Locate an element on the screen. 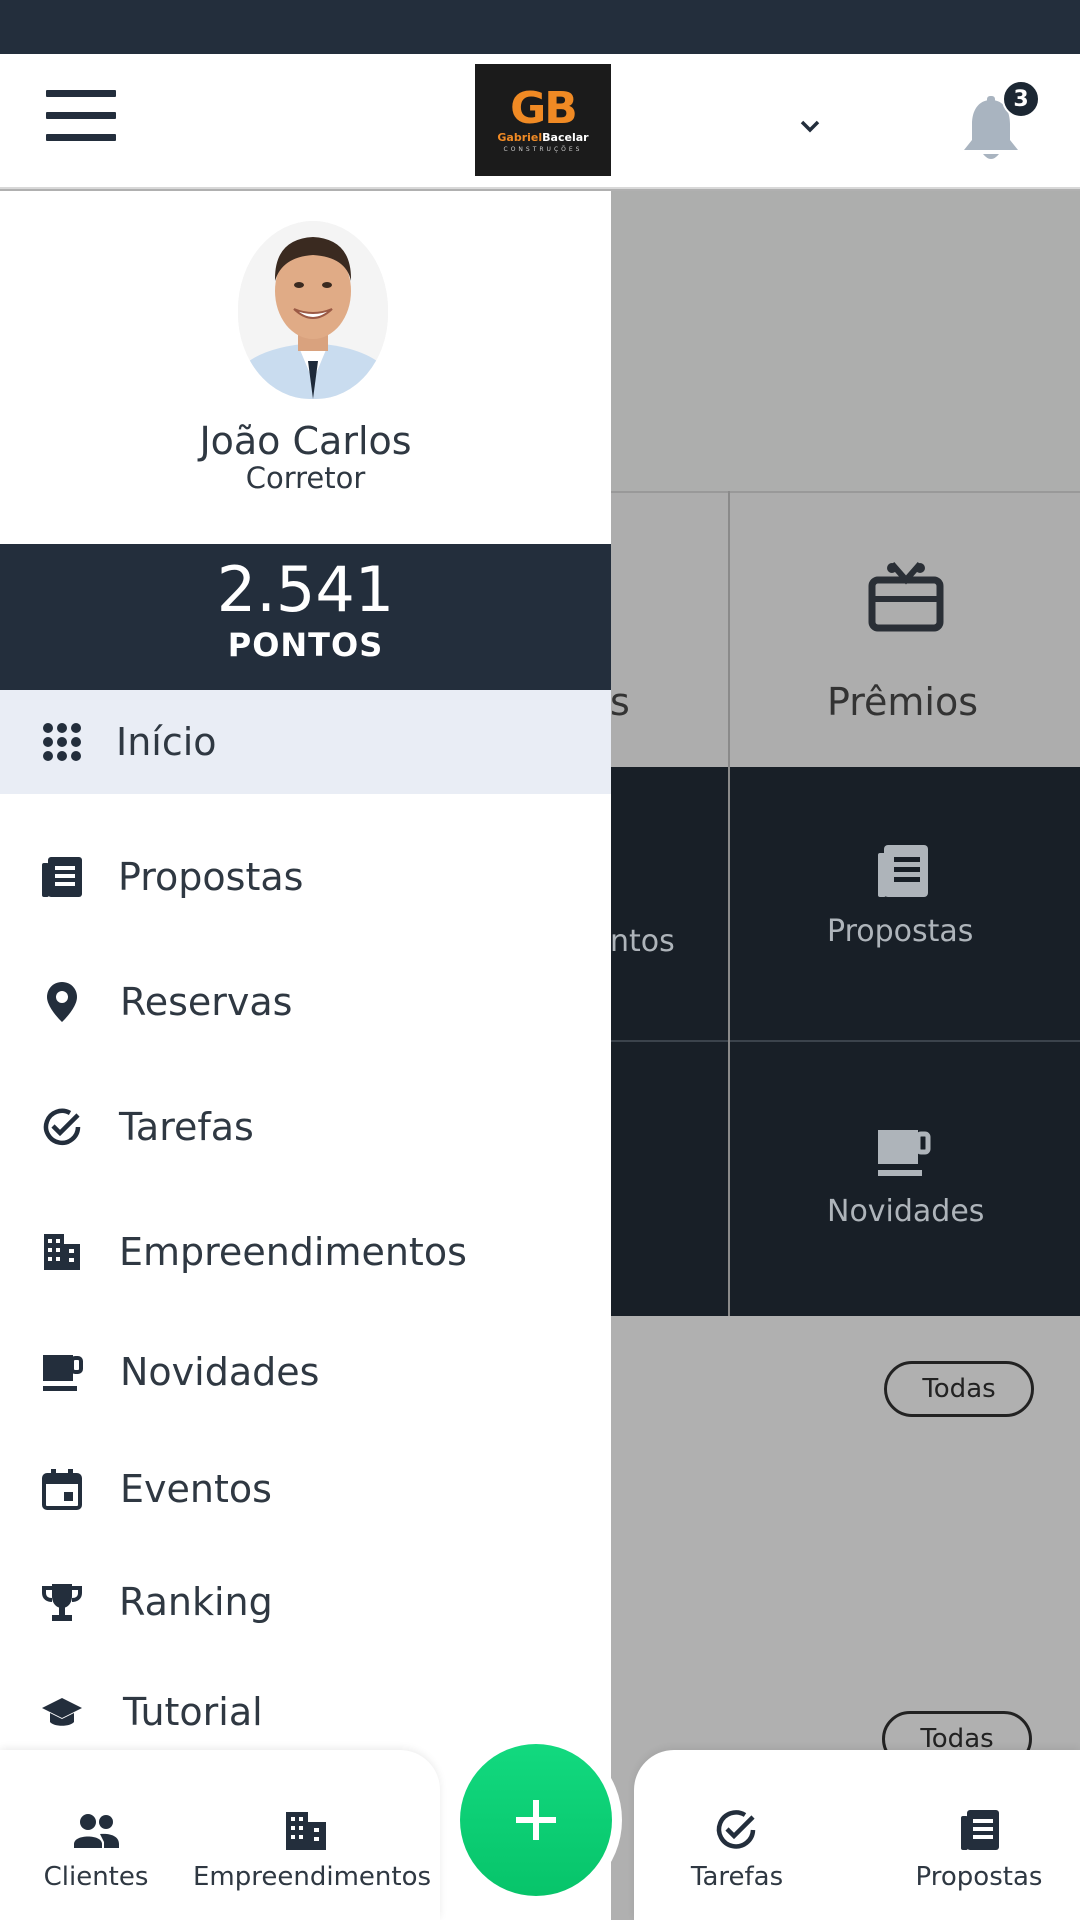 The width and height of the screenshot is (1080, 1920). menu-label: Tutorial is located at coordinates (193, 1712).